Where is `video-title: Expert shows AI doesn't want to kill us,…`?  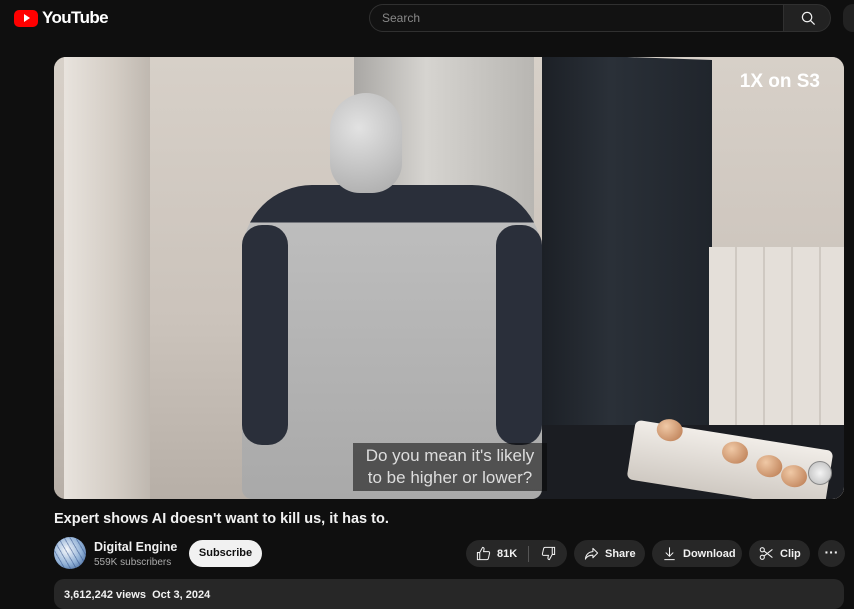
video-title: Expert shows AI doesn't want to kill us,… is located at coordinates (221, 519).